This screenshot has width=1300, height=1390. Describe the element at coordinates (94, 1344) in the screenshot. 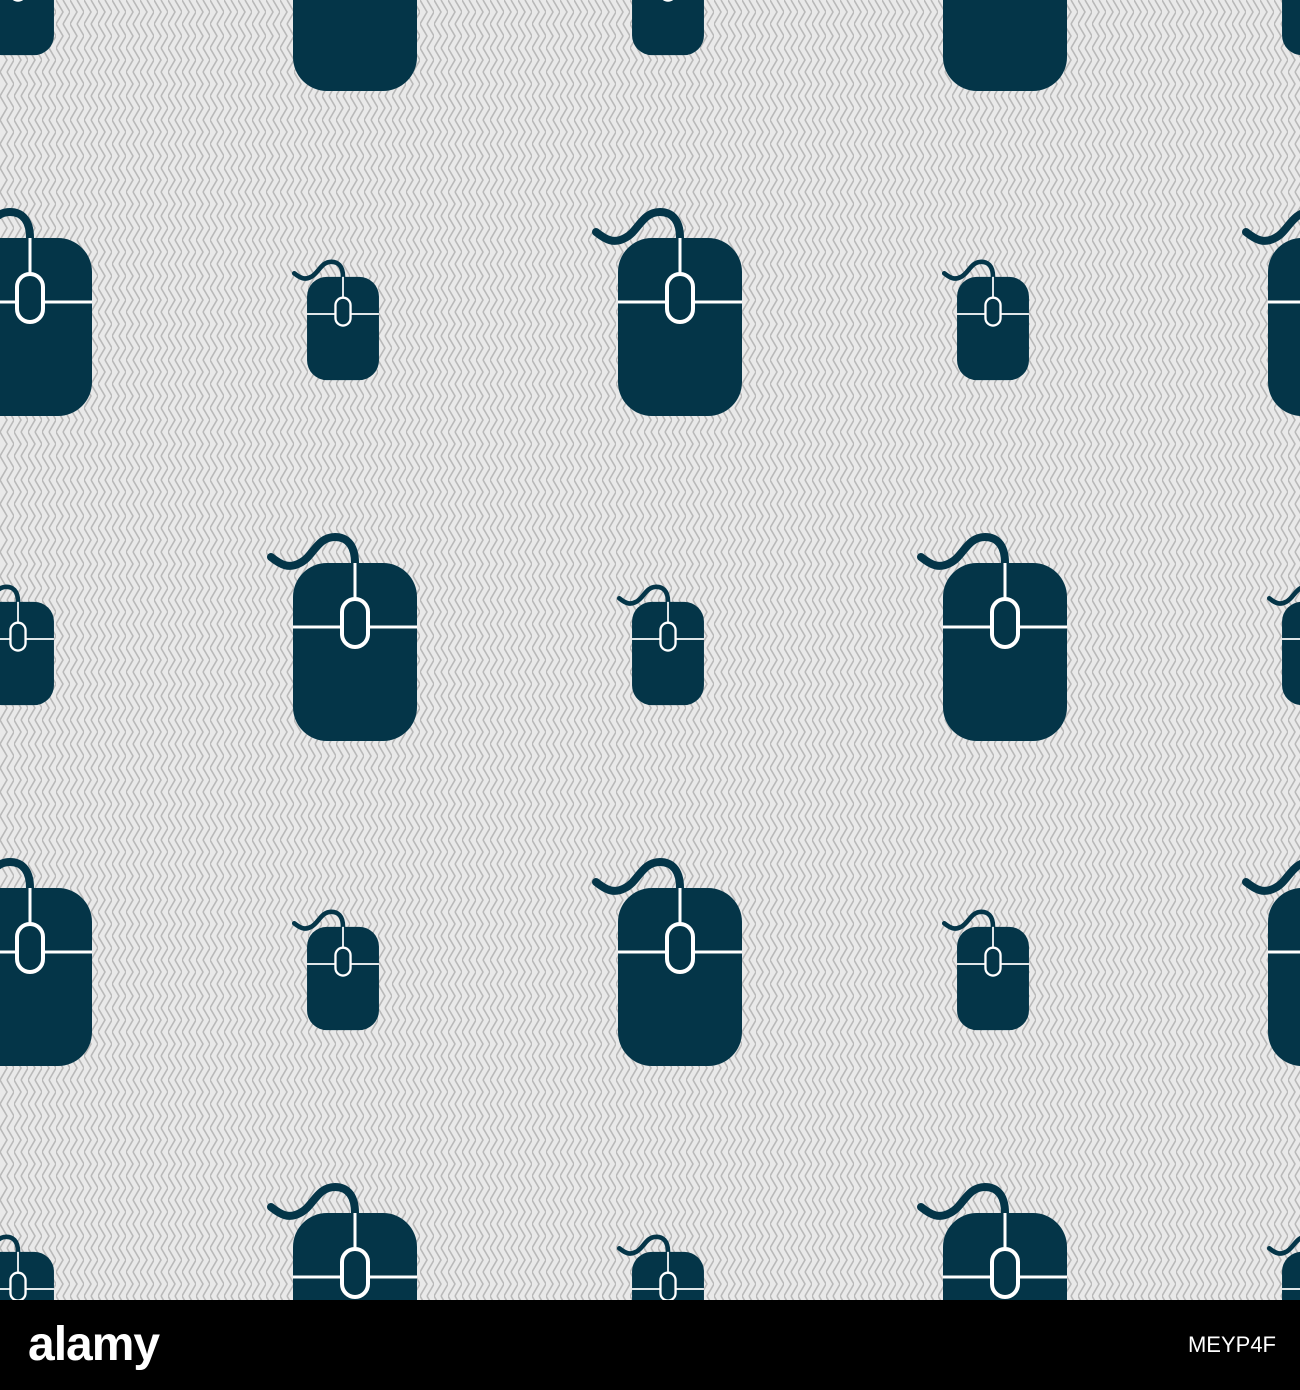

I see `brand-logo: alamy` at that location.